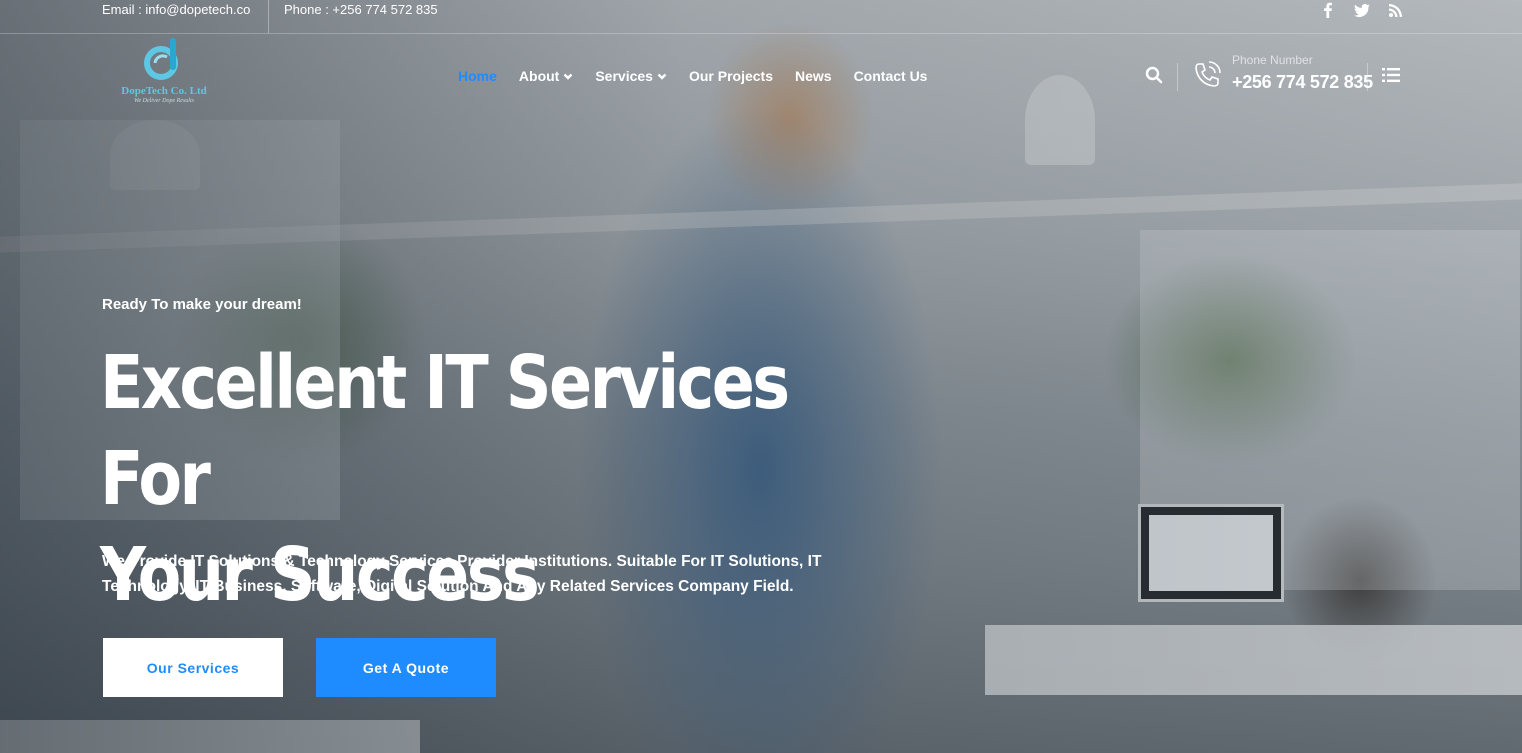  Describe the element at coordinates (1154, 75) in the screenshot. I see `search-icon` at that location.